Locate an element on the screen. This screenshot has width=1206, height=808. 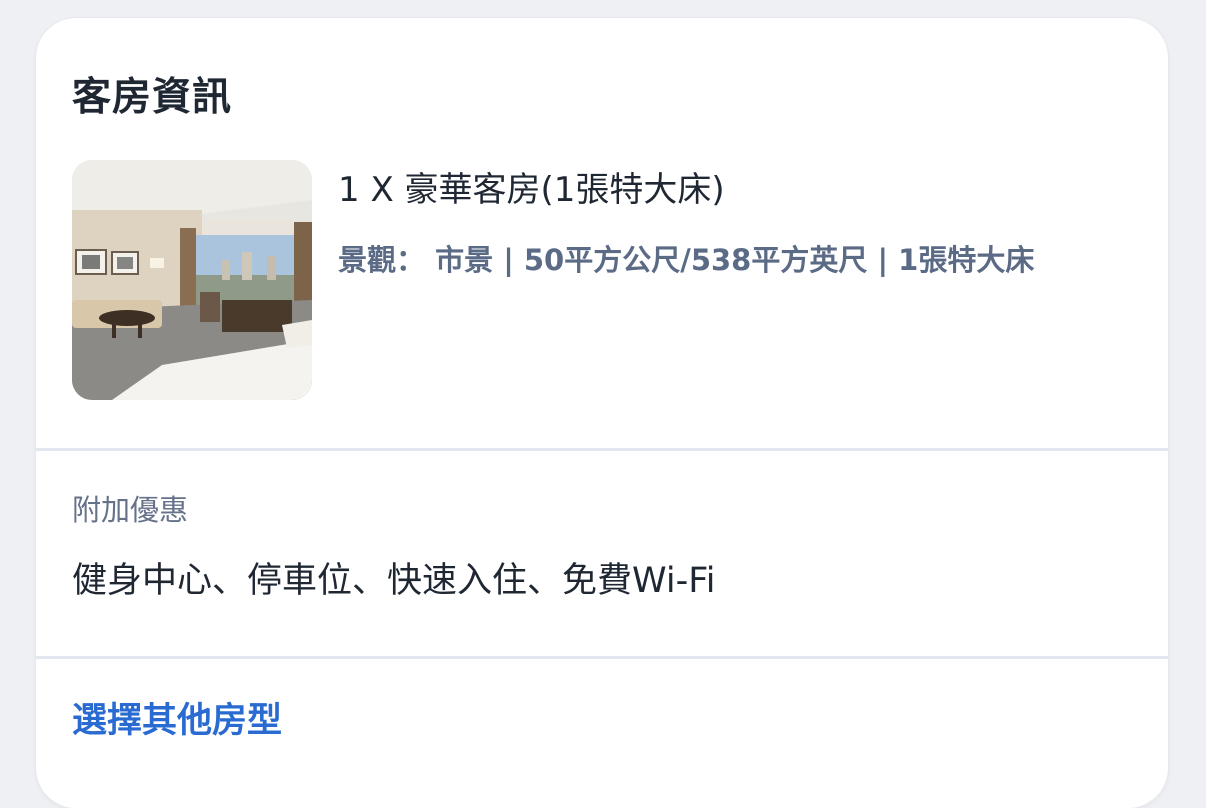
perks-value: 健身中心、停車位、快速入住、免費Wi-Fi is located at coordinates (394, 581).